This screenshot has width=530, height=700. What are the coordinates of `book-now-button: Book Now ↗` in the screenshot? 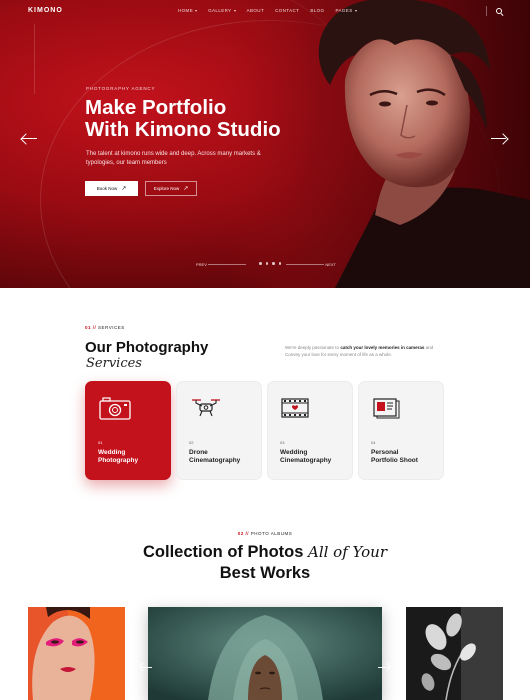 It's located at (111, 188).